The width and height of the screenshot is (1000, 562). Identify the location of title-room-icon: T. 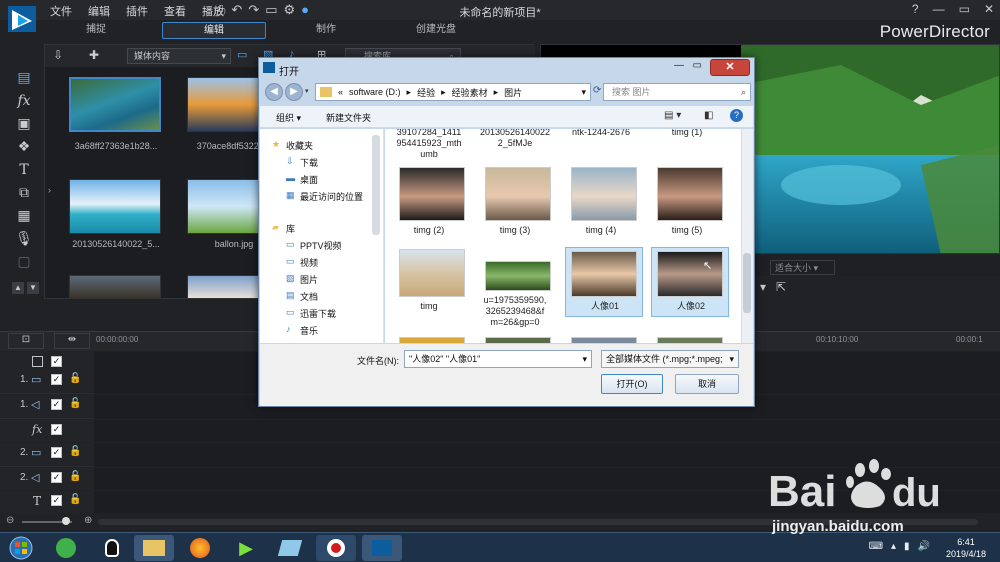
(24, 169).